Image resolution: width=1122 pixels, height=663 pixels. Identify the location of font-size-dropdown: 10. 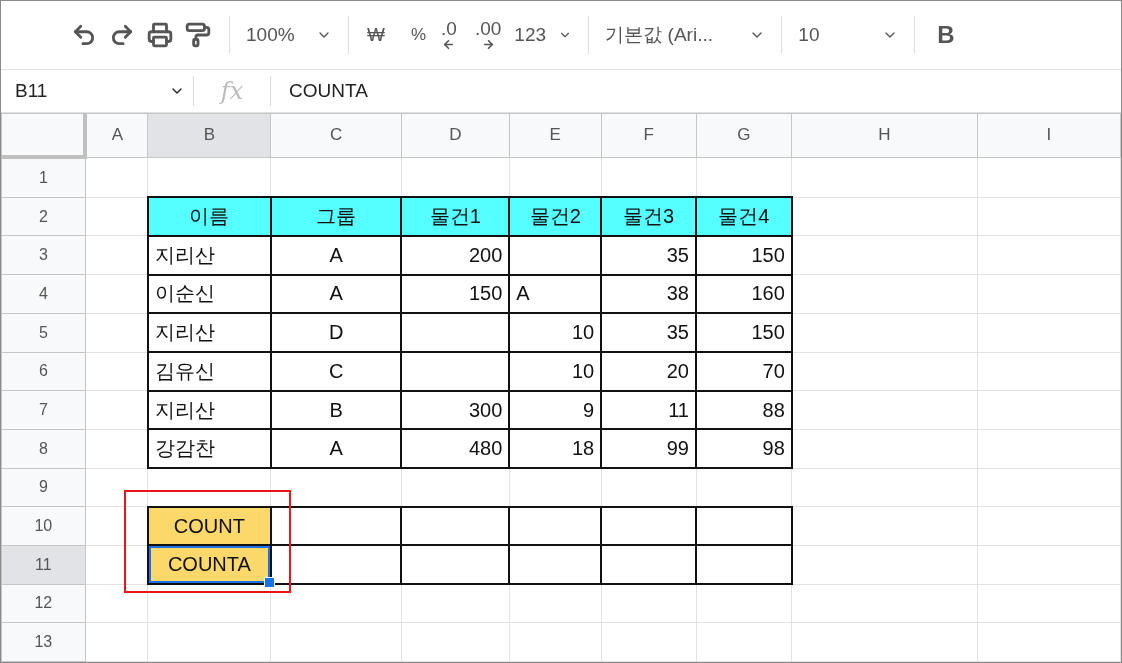
(848, 35).